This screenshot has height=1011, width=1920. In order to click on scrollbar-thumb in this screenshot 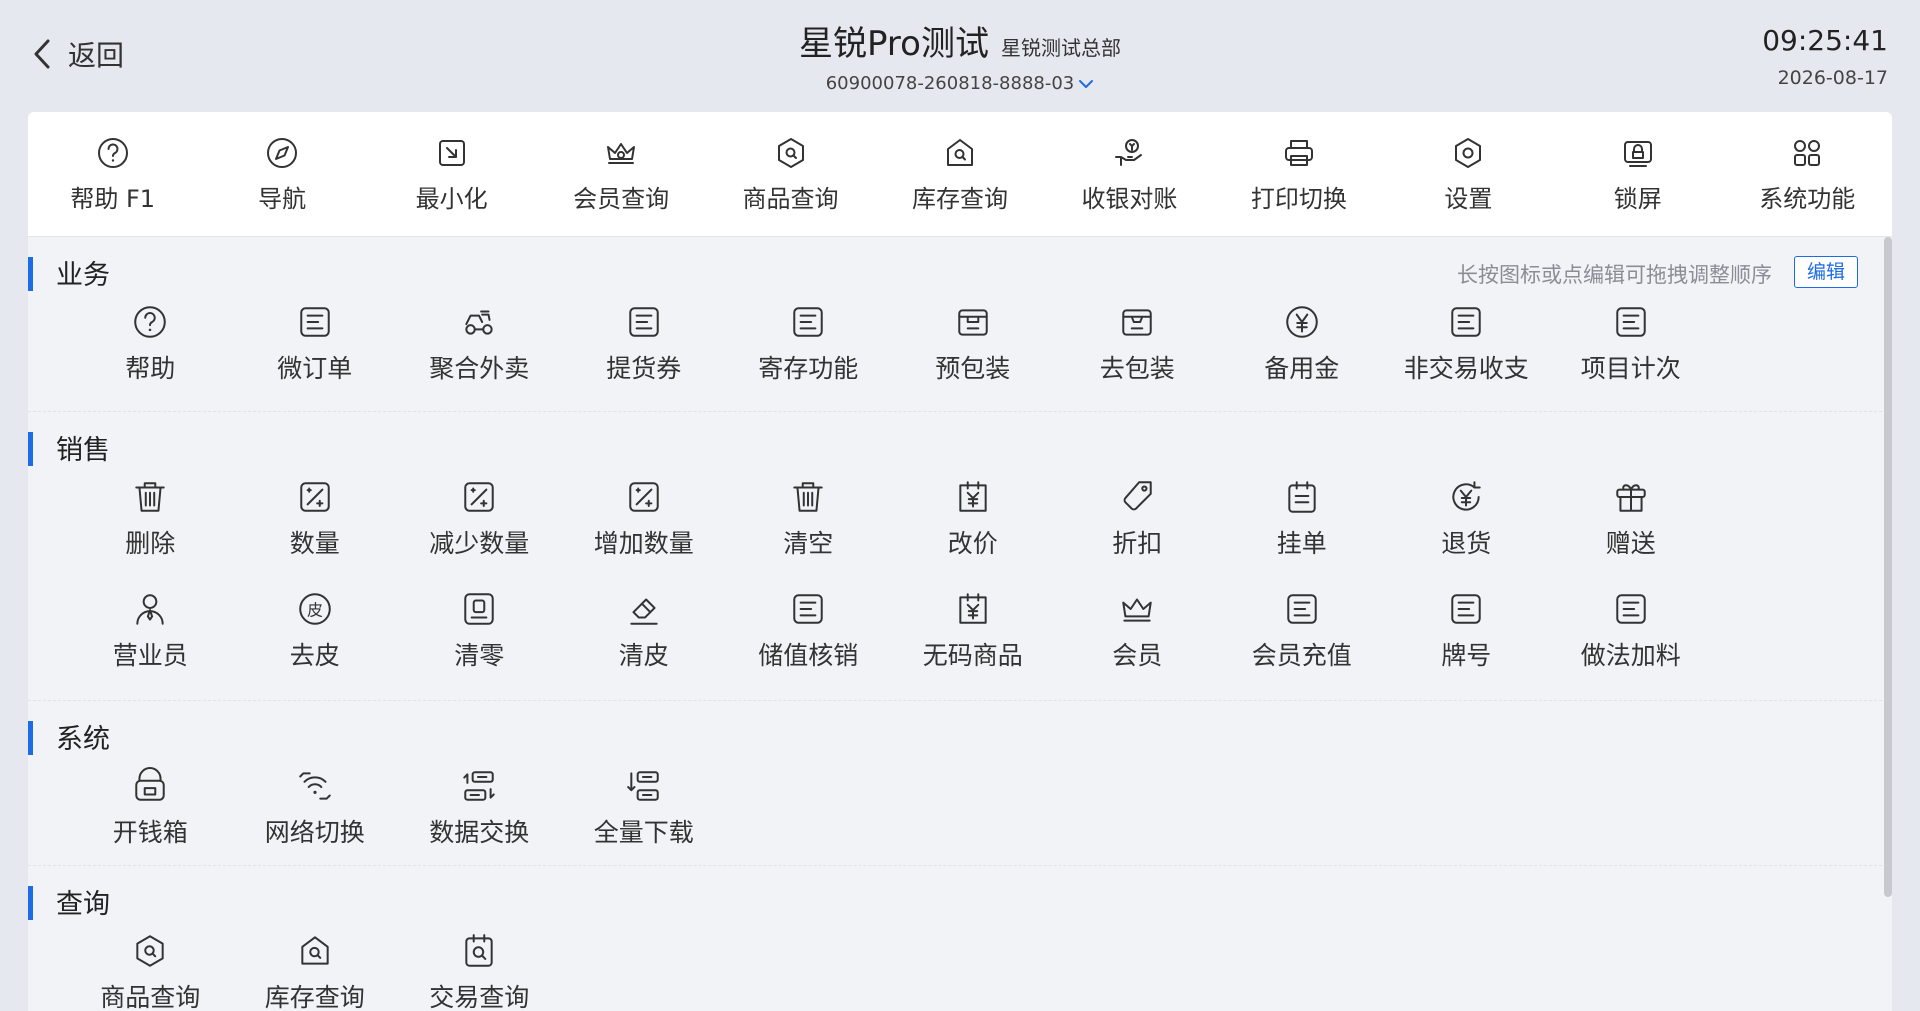, I will do `click(1888, 567)`.